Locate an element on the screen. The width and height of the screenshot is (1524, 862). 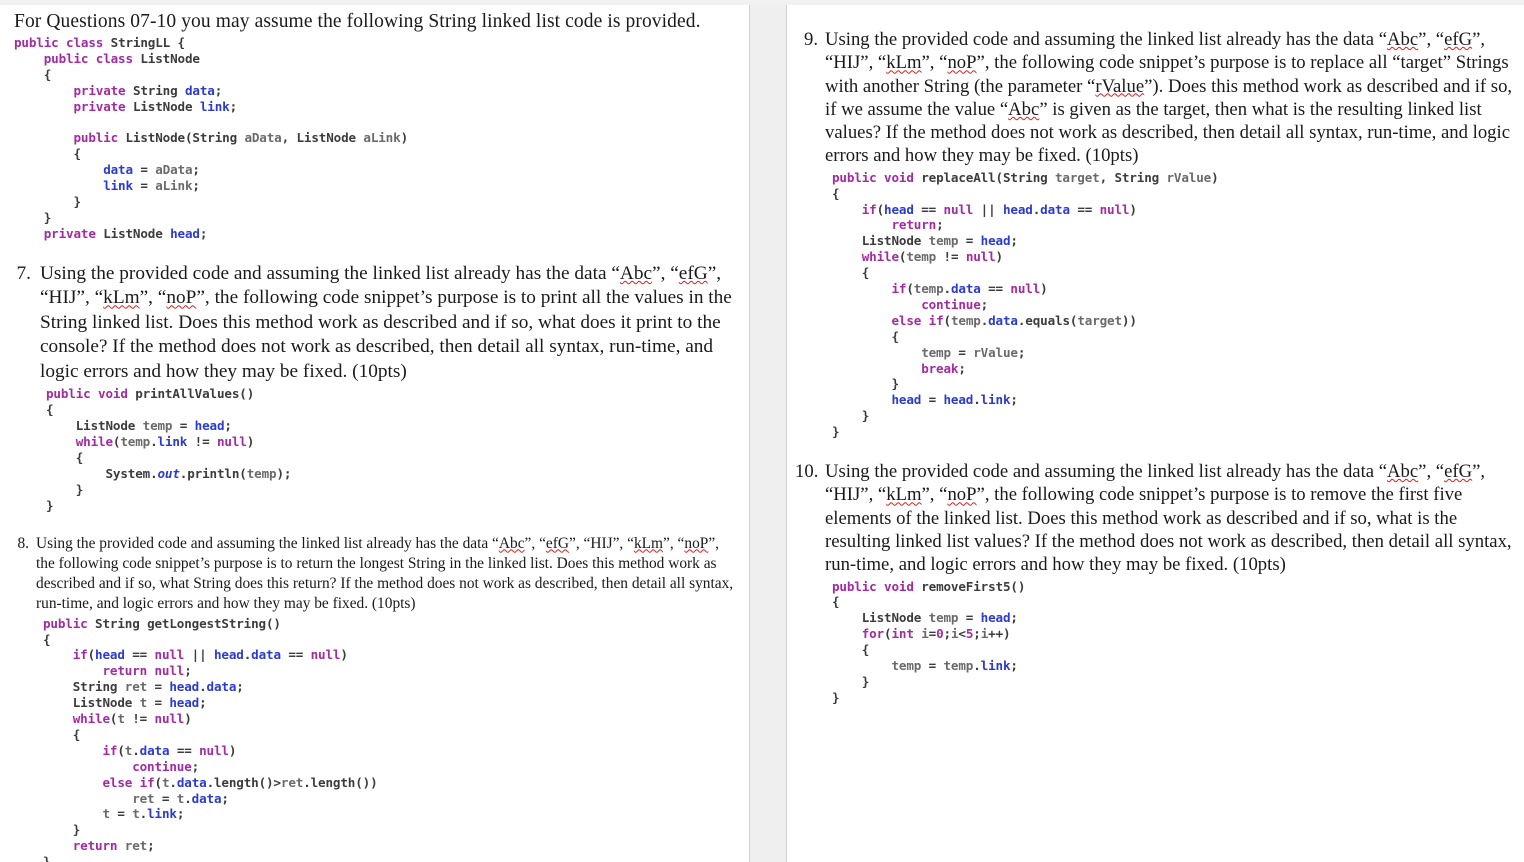
code-token: aLink is located at coordinates (382, 138).